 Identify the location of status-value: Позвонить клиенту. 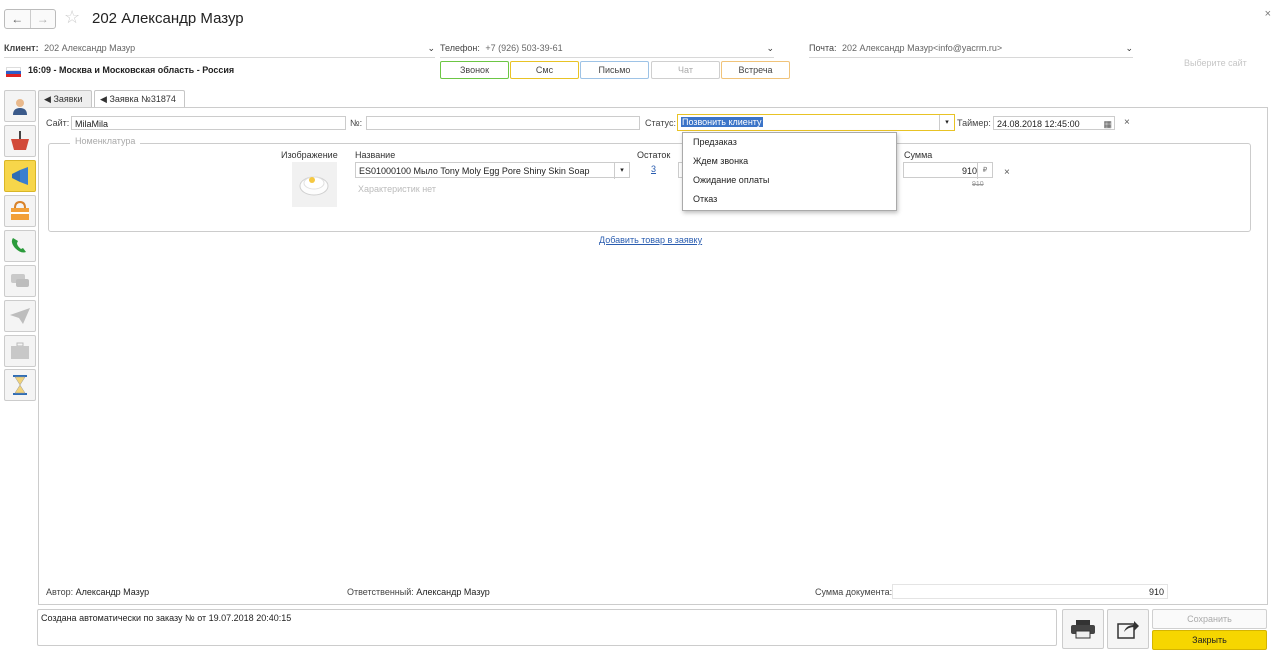
(722, 122).